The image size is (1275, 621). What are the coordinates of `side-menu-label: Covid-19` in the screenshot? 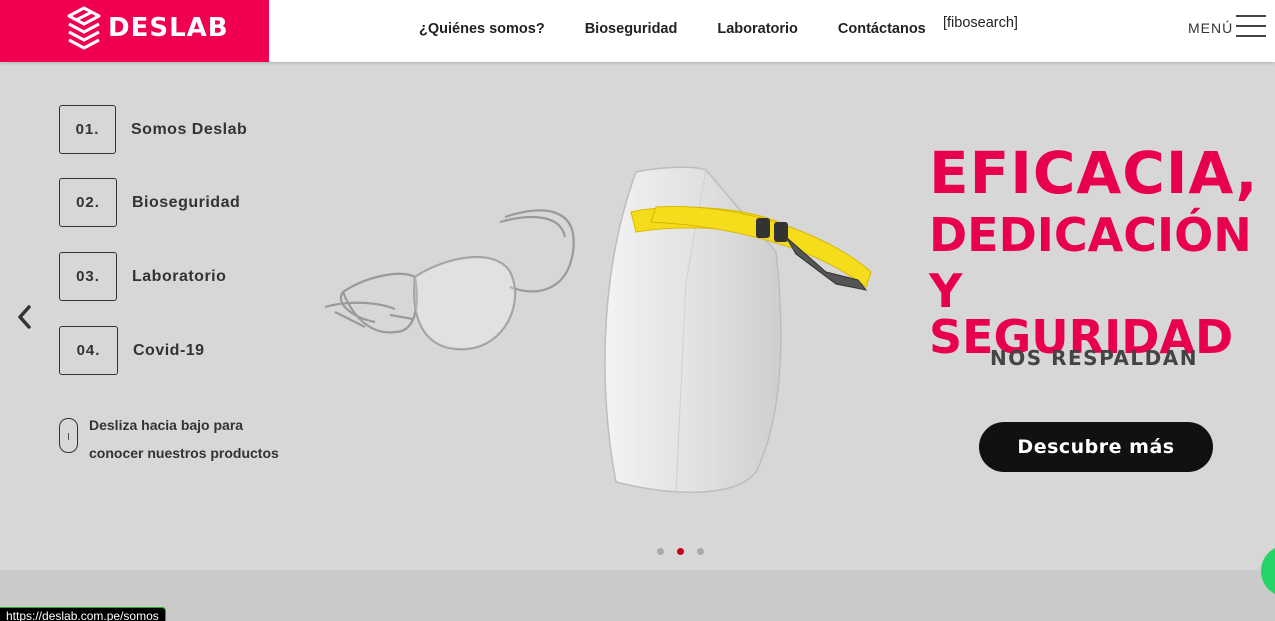 It's located at (169, 350).